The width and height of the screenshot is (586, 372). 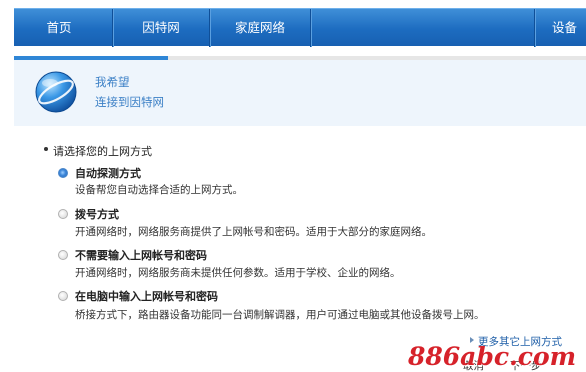 What do you see at coordinates (46, 149) in the screenshot?
I see `bullet-icon` at bounding box center [46, 149].